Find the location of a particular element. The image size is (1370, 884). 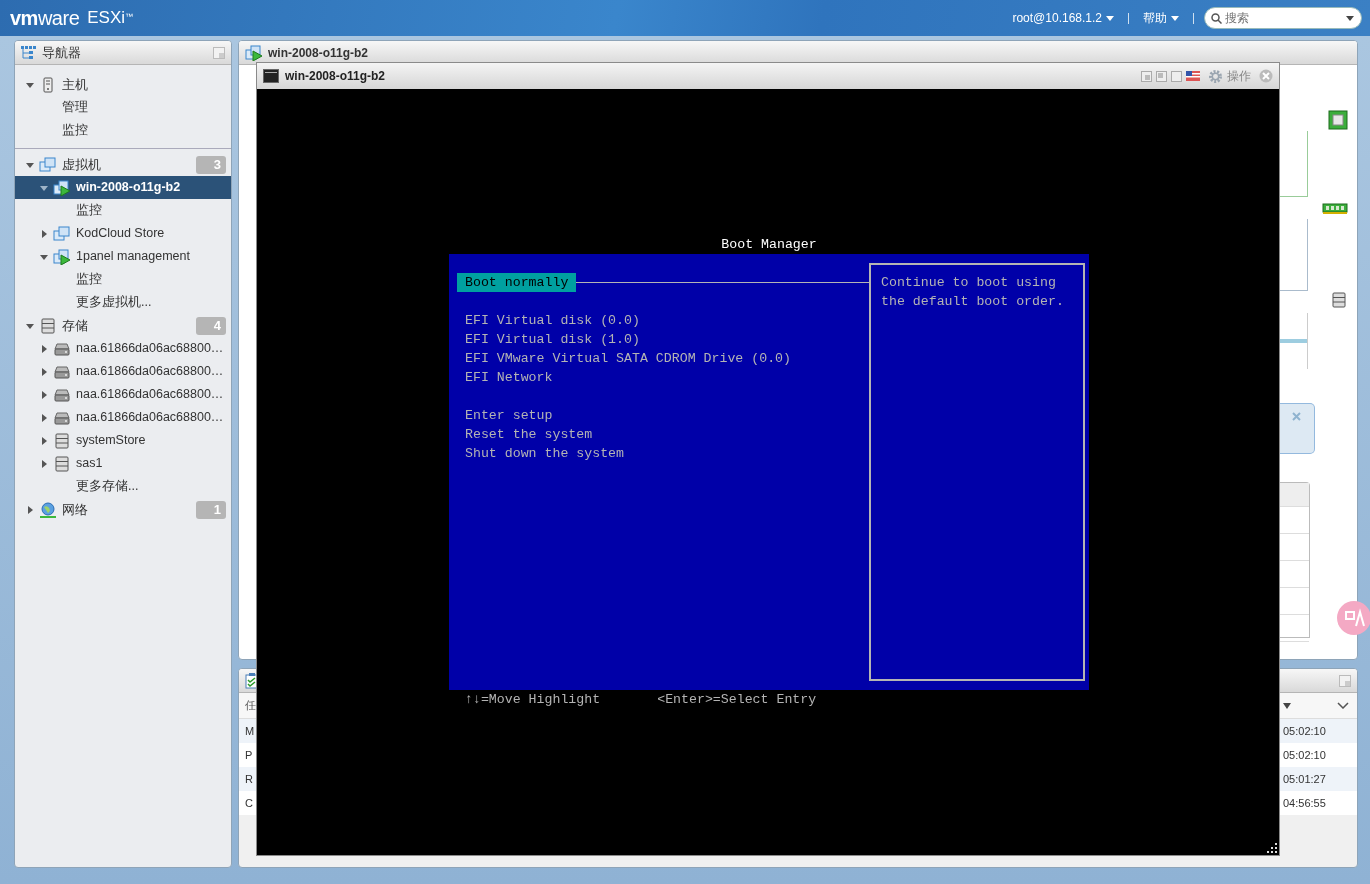

panel-title: win-2008-o11g-b2 is located at coordinates (318, 53).